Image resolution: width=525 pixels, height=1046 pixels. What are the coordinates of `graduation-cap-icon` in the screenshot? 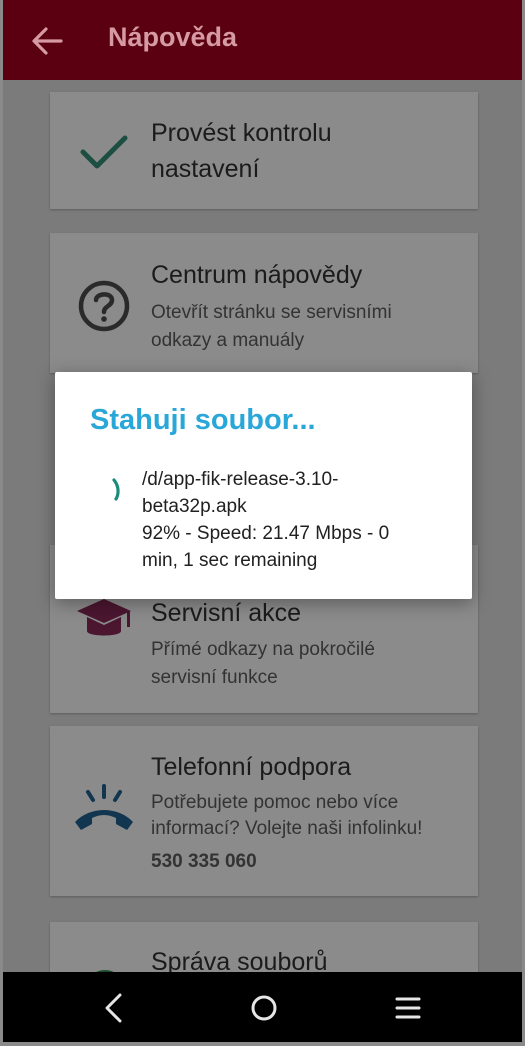 It's located at (104, 617).